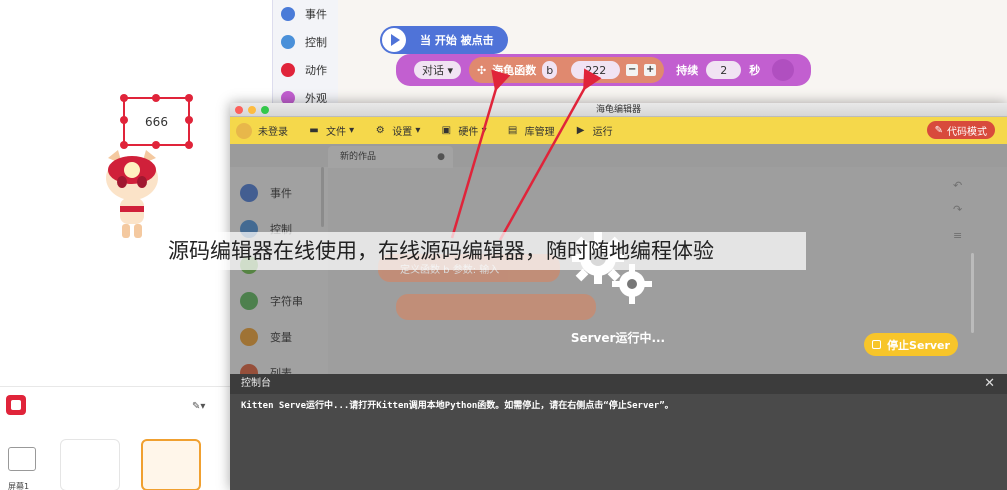  Describe the element at coordinates (252, 110) in the screenshot. I see `minimize-window-button` at that location.